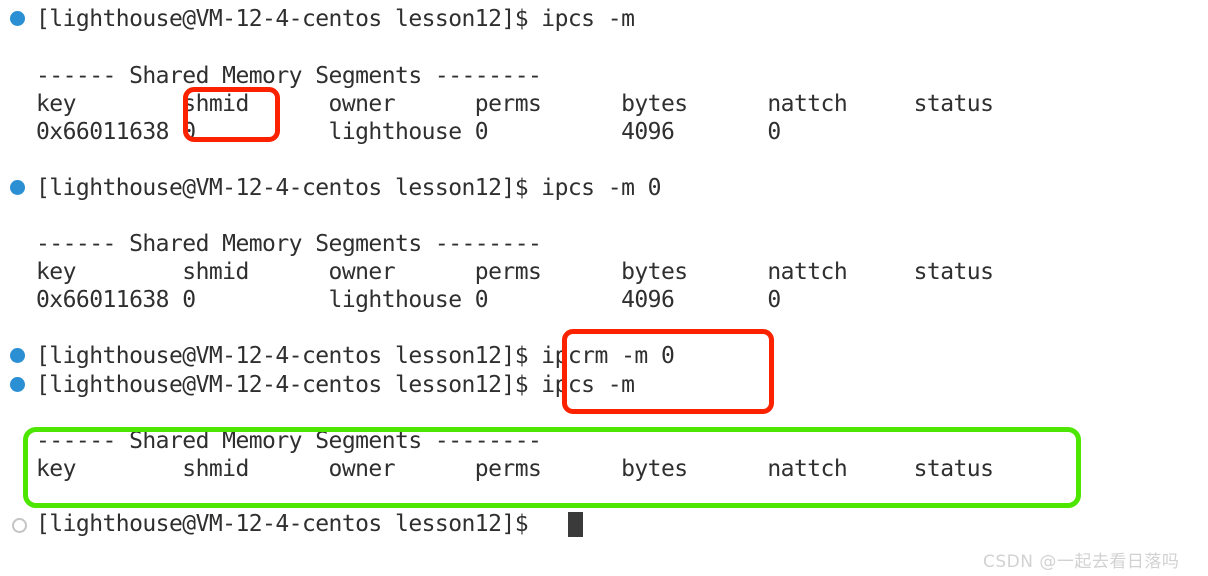 This screenshot has height=576, width=1208. I want to click on line-marker-hollow, so click(19, 525).